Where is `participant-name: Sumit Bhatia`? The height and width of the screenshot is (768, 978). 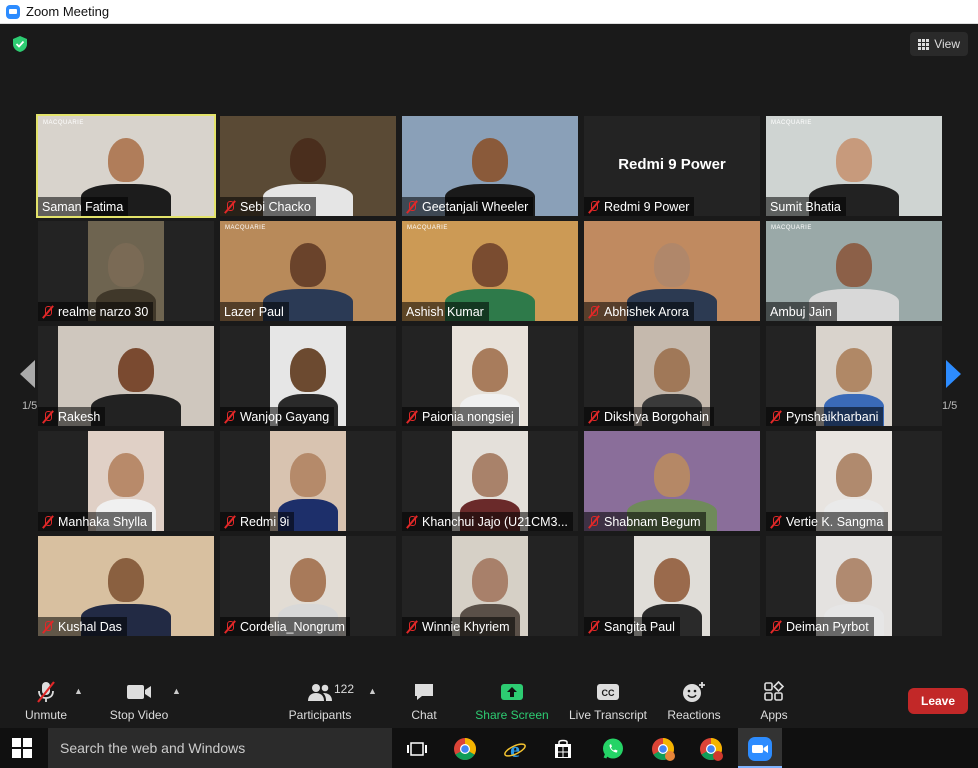
participant-name: Sumit Bhatia is located at coordinates (805, 206).